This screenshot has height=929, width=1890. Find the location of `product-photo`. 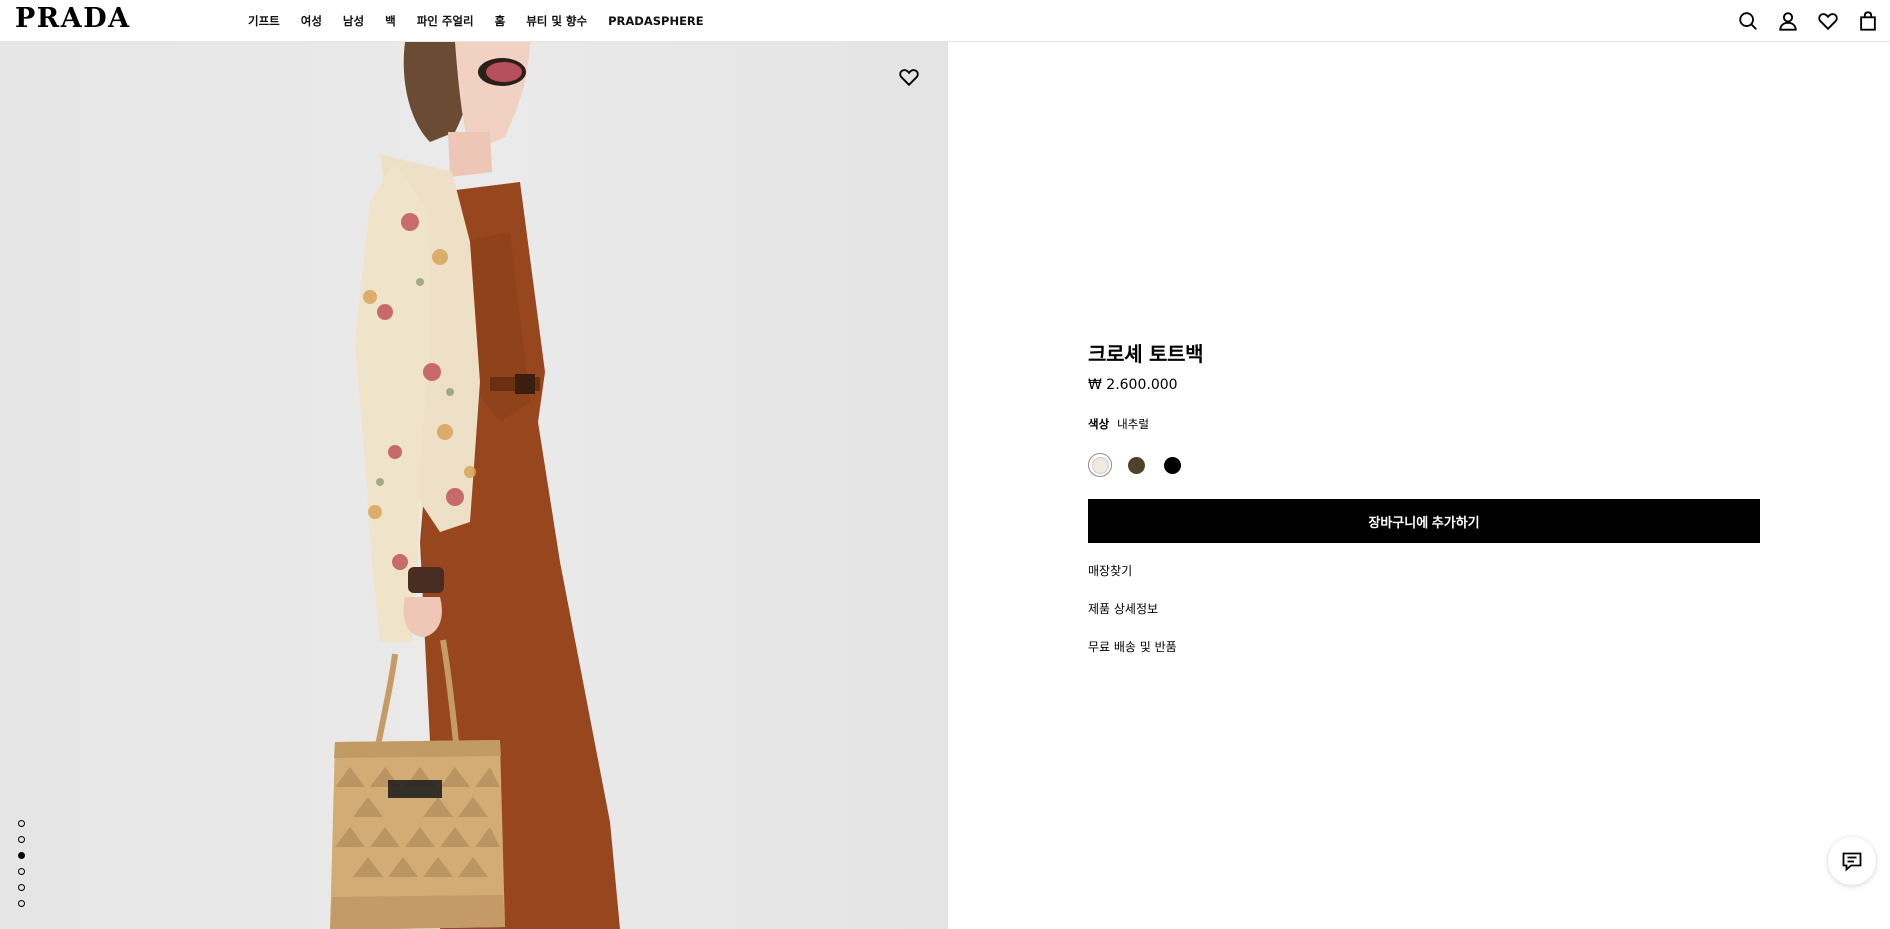

product-photo is located at coordinates (475, 485).